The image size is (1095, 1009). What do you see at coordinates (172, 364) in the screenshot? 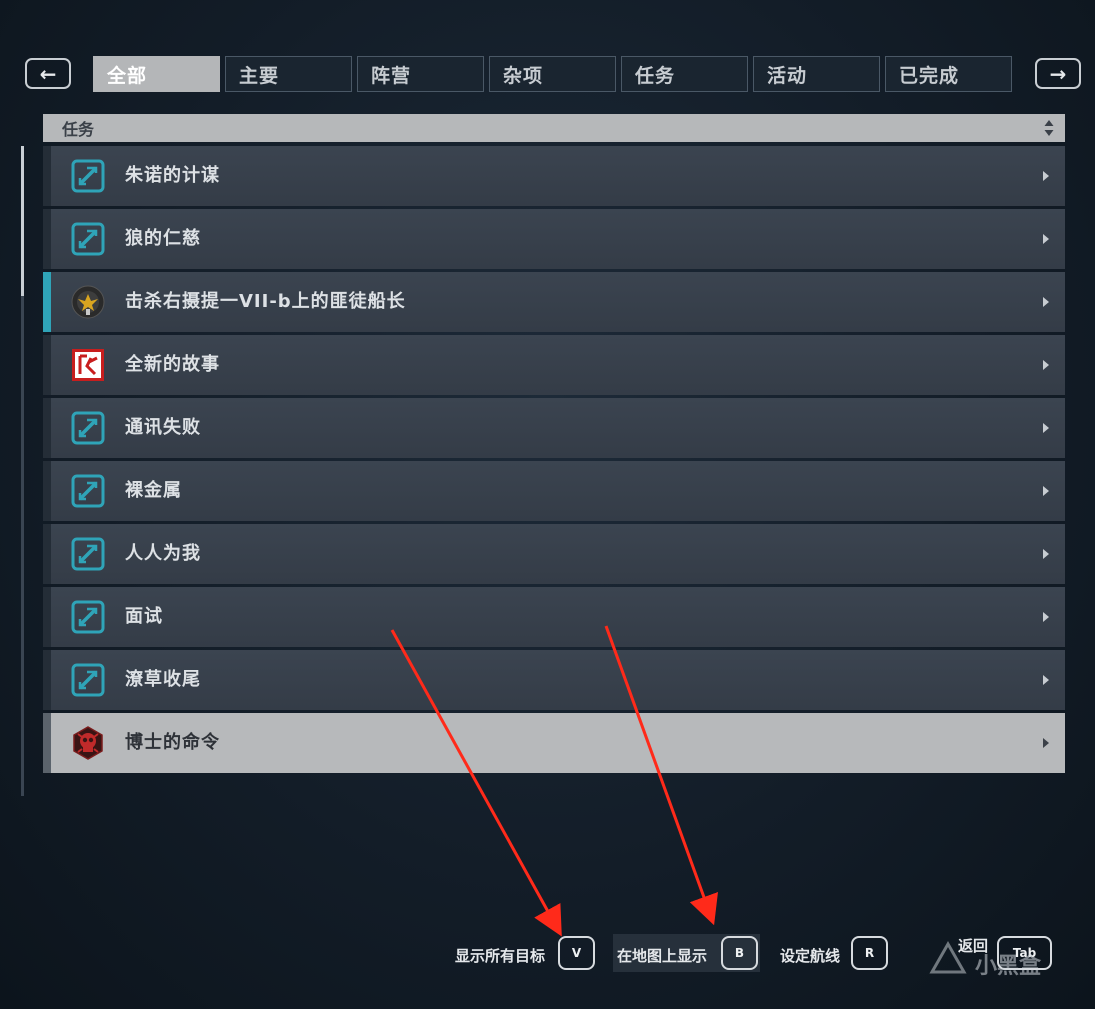
I see `quest-title: 全新的故事` at bounding box center [172, 364].